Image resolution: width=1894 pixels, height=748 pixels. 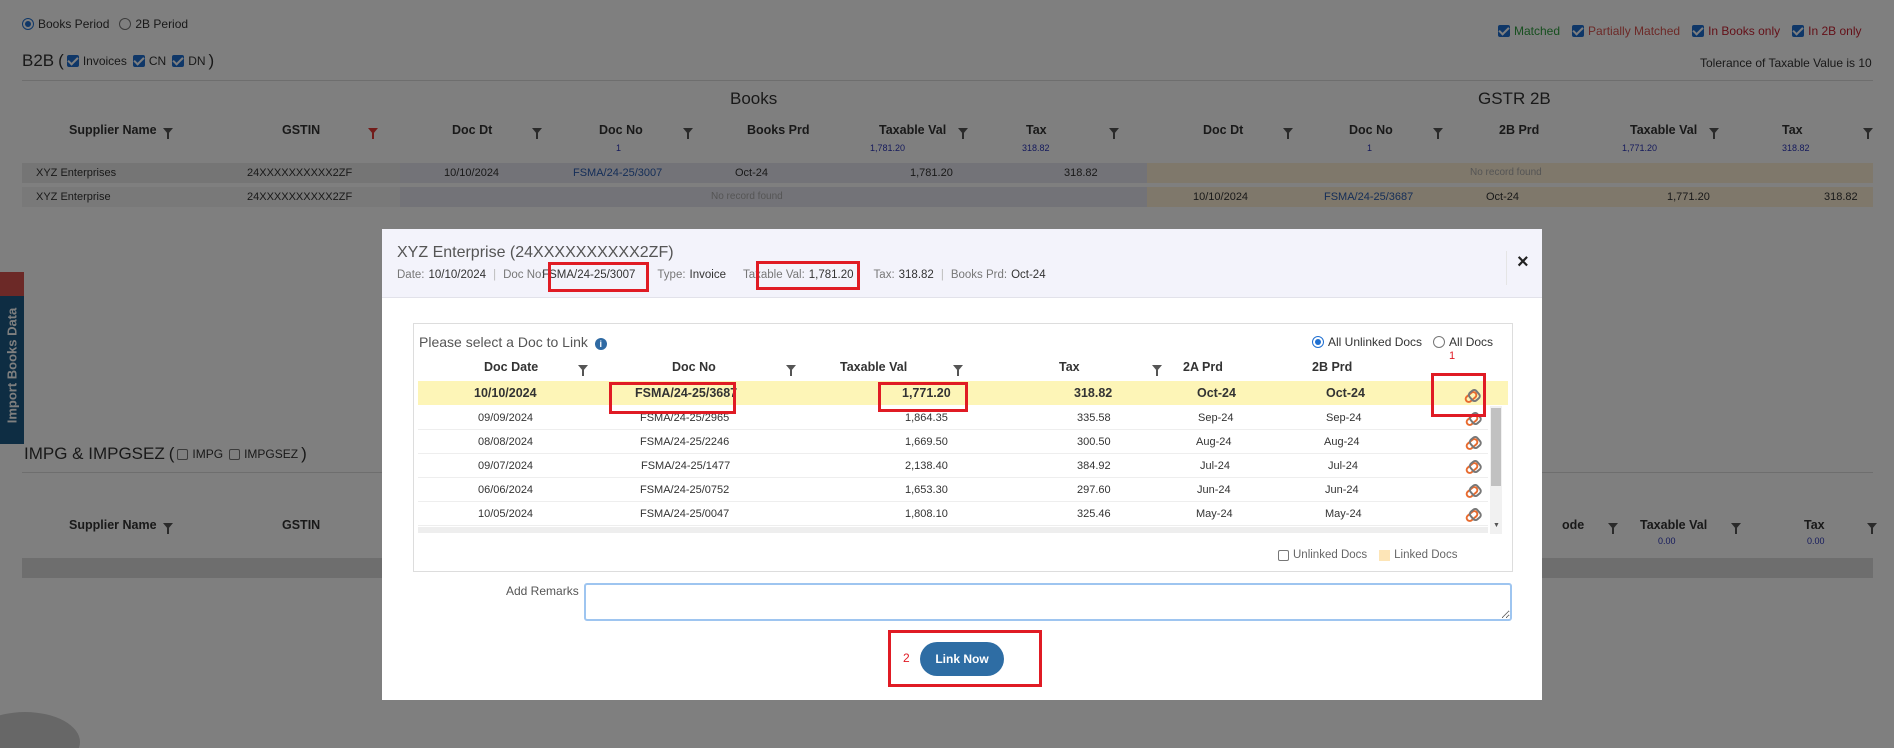 What do you see at coordinates (1344, 418) in the screenshot?
I see `doc-2b-cell: Sep-24` at bounding box center [1344, 418].